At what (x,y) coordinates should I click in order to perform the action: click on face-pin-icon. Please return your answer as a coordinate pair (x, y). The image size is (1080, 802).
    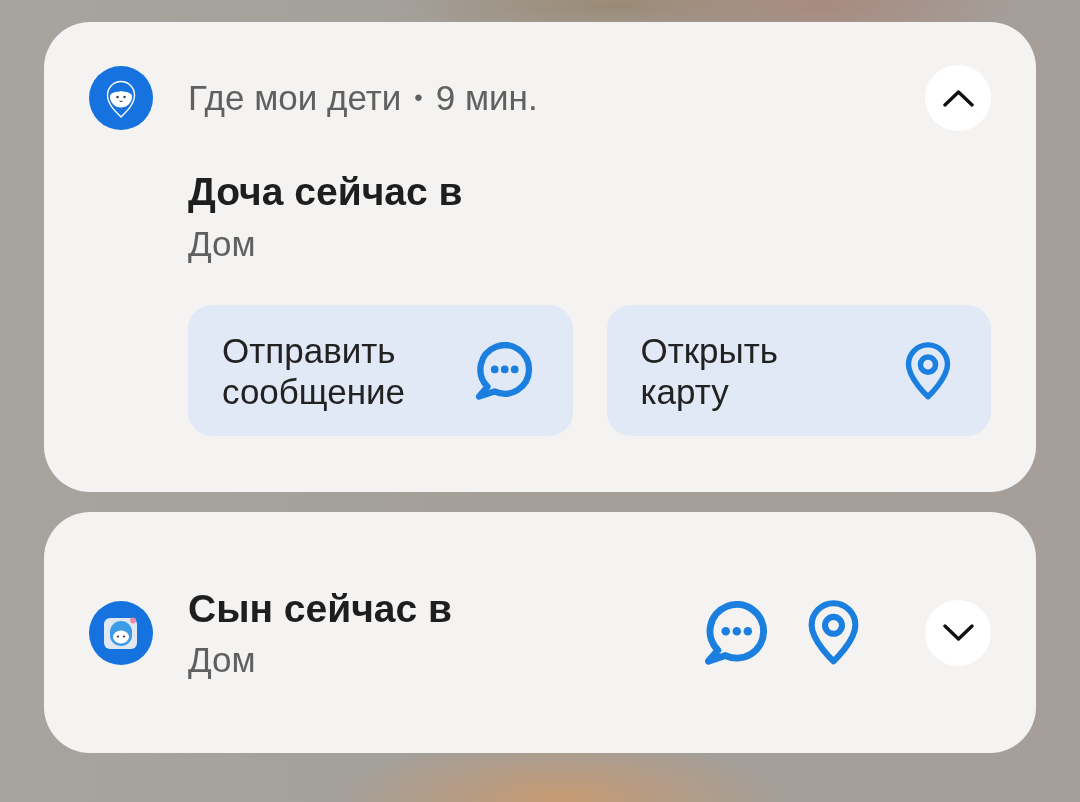
    Looking at the image, I should click on (121, 98).